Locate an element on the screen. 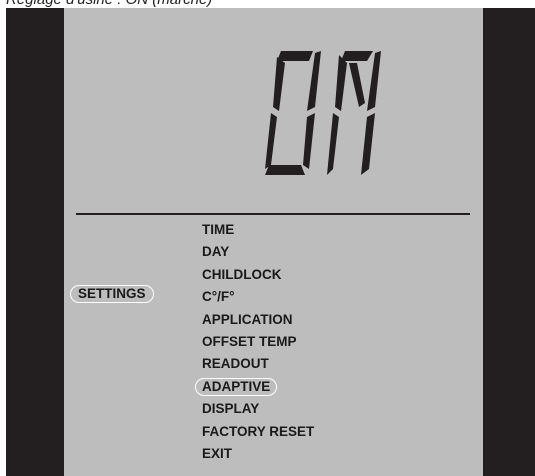 The image size is (535, 476). screen-divider is located at coordinates (273, 214).